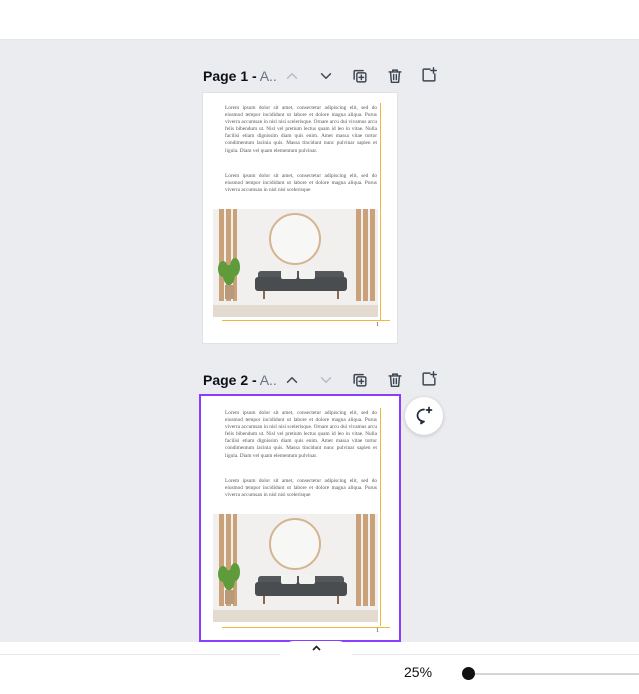 The image size is (639, 694). I want to click on page-1-header: Page 1 - A.., so click(240, 76).